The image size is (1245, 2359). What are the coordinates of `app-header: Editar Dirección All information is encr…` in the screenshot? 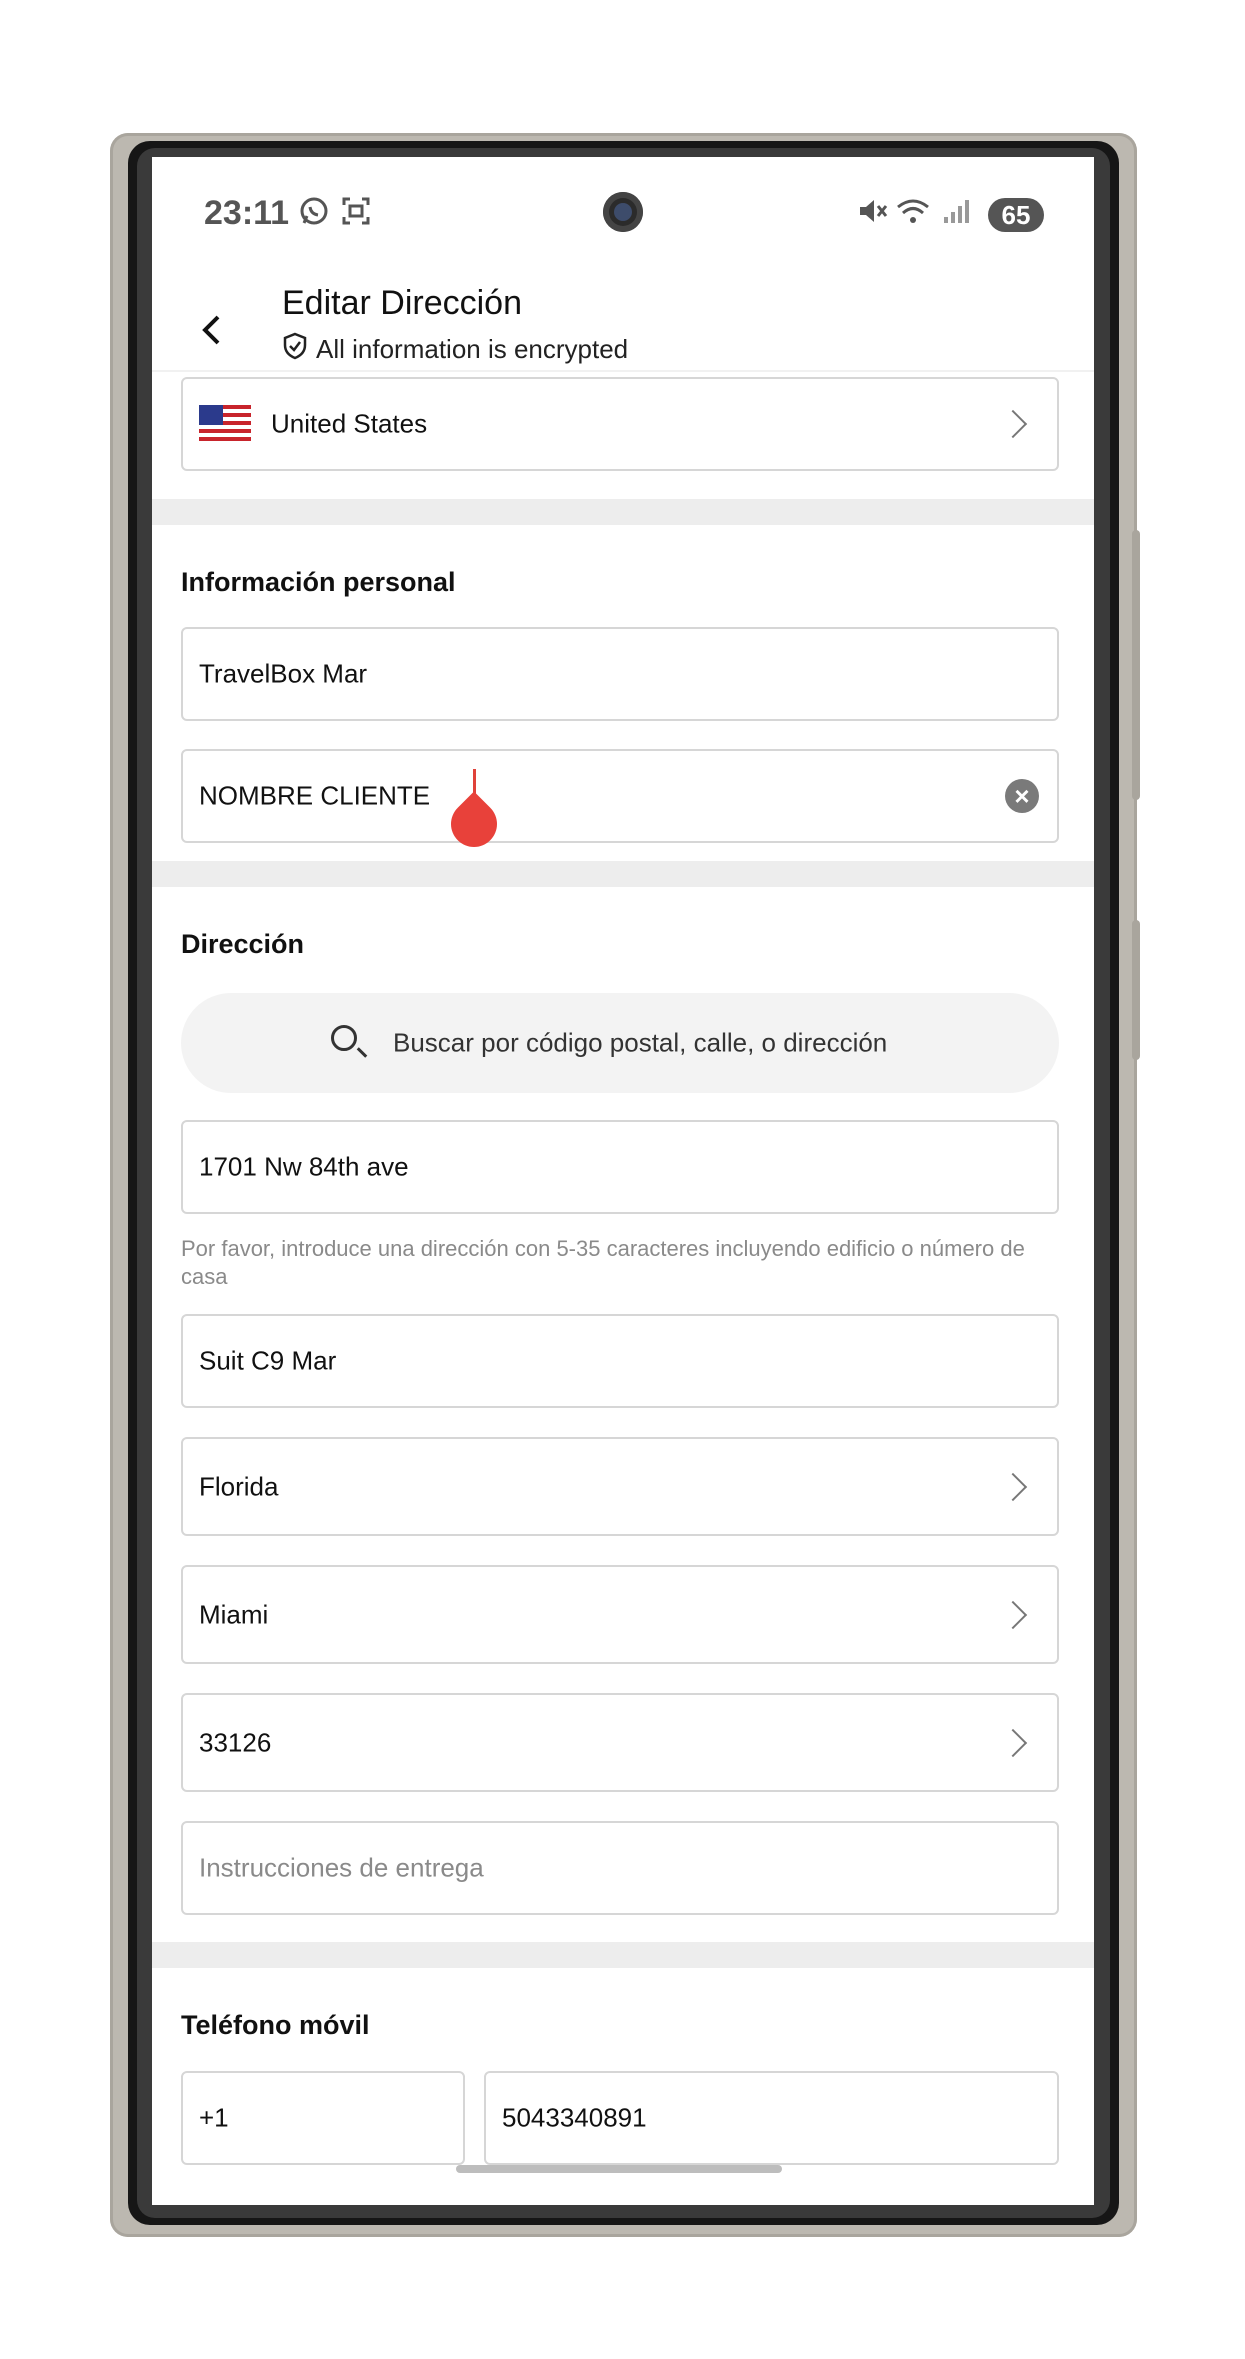 It's located at (623, 322).